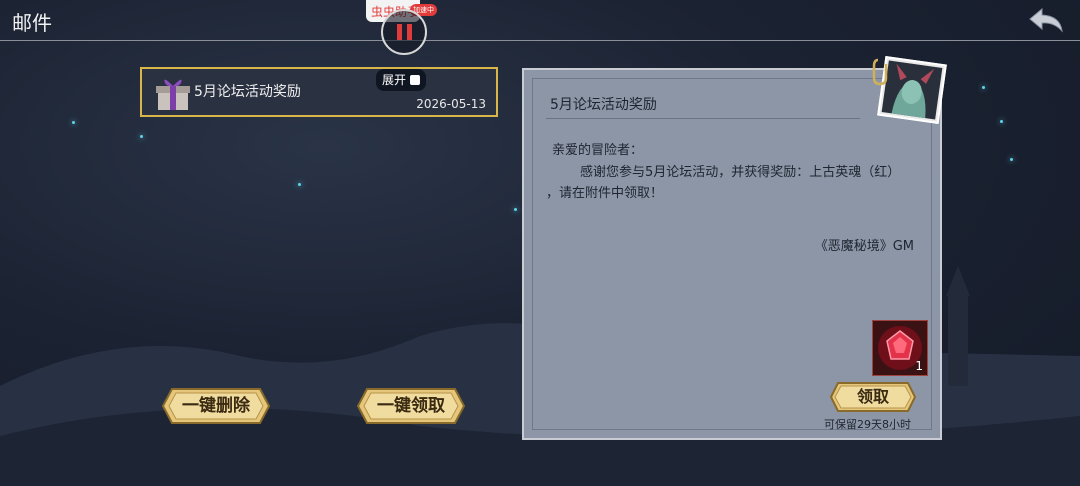  I want to click on claim-all-label: 一键领取, so click(411, 406).